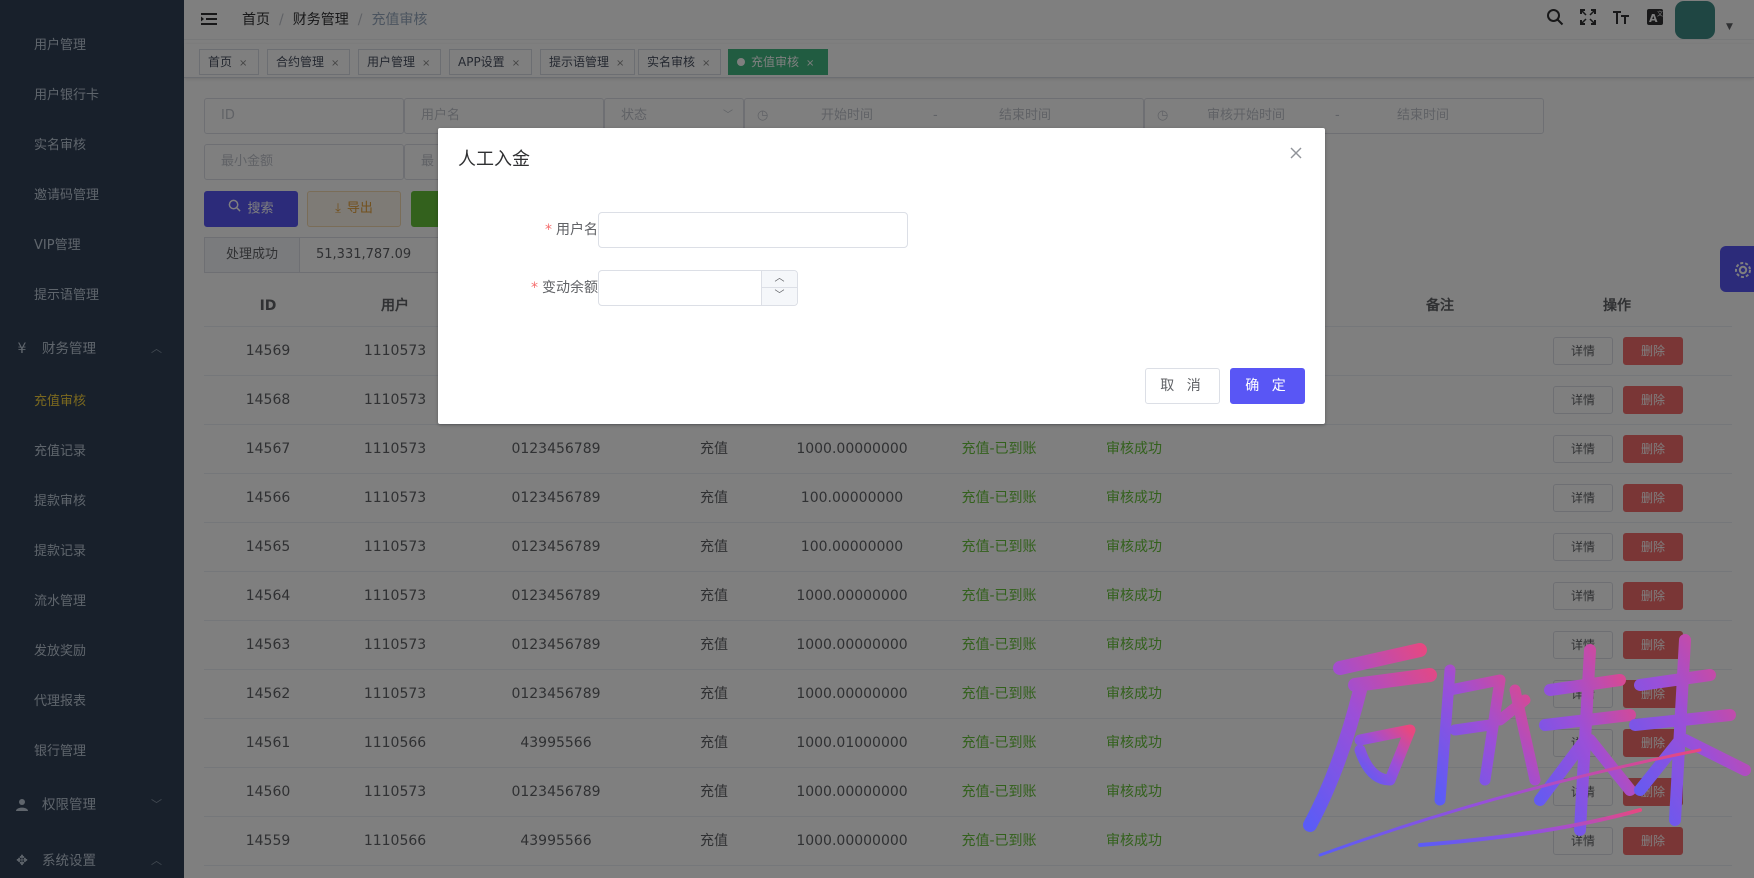 Image resolution: width=1754 pixels, height=878 pixels. I want to click on close-icon, so click(1297, 154).